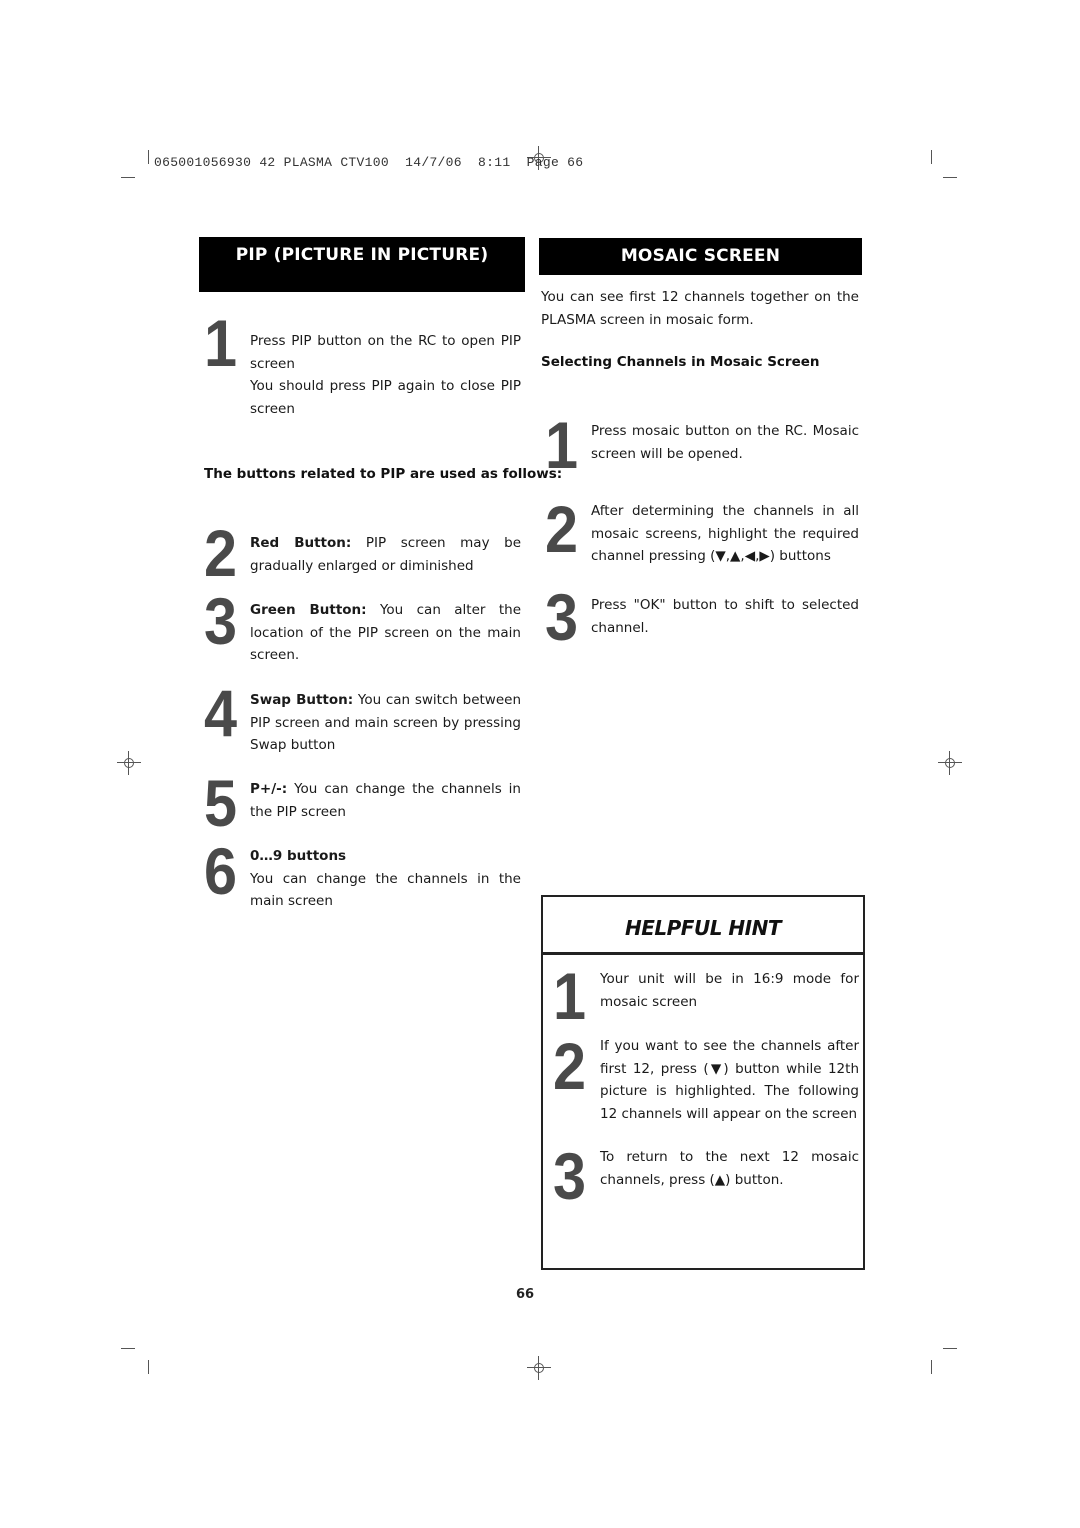 This screenshot has height=1528, width=1080. I want to click on crop-mark-top-right-vertical, so click(931, 157).